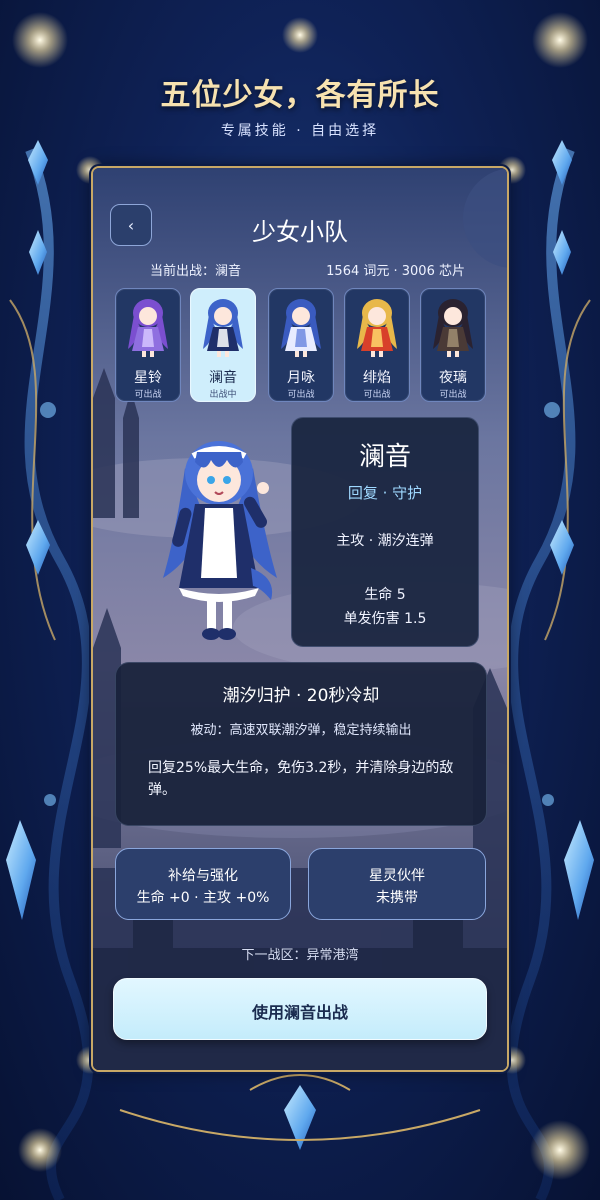 The width and height of the screenshot is (600, 1200). What do you see at coordinates (220, 540) in the screenshot?
I see `selected-character-art` at bounding box center [220, 540].